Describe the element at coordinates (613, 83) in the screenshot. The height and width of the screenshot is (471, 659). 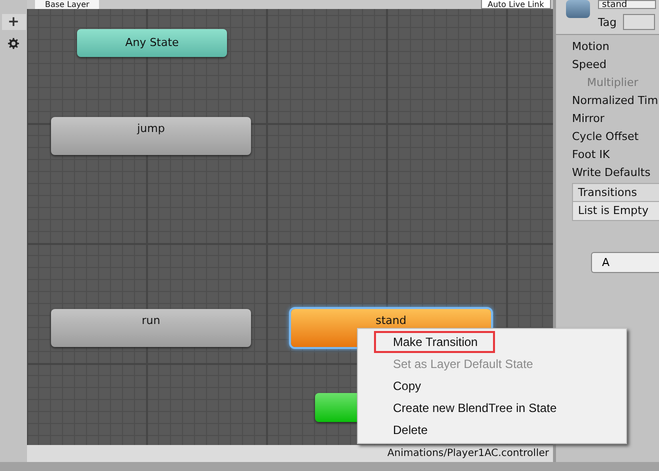
I see `property-label: Multiplier` at that location.